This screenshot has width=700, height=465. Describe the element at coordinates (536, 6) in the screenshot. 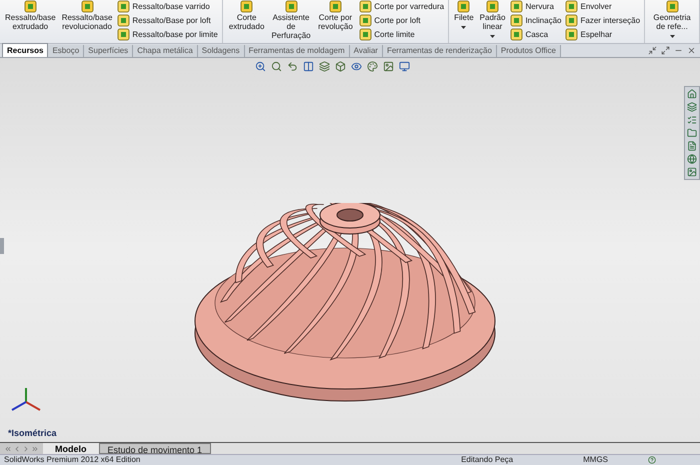

I see `ribbon-button: Nervura` at that location.